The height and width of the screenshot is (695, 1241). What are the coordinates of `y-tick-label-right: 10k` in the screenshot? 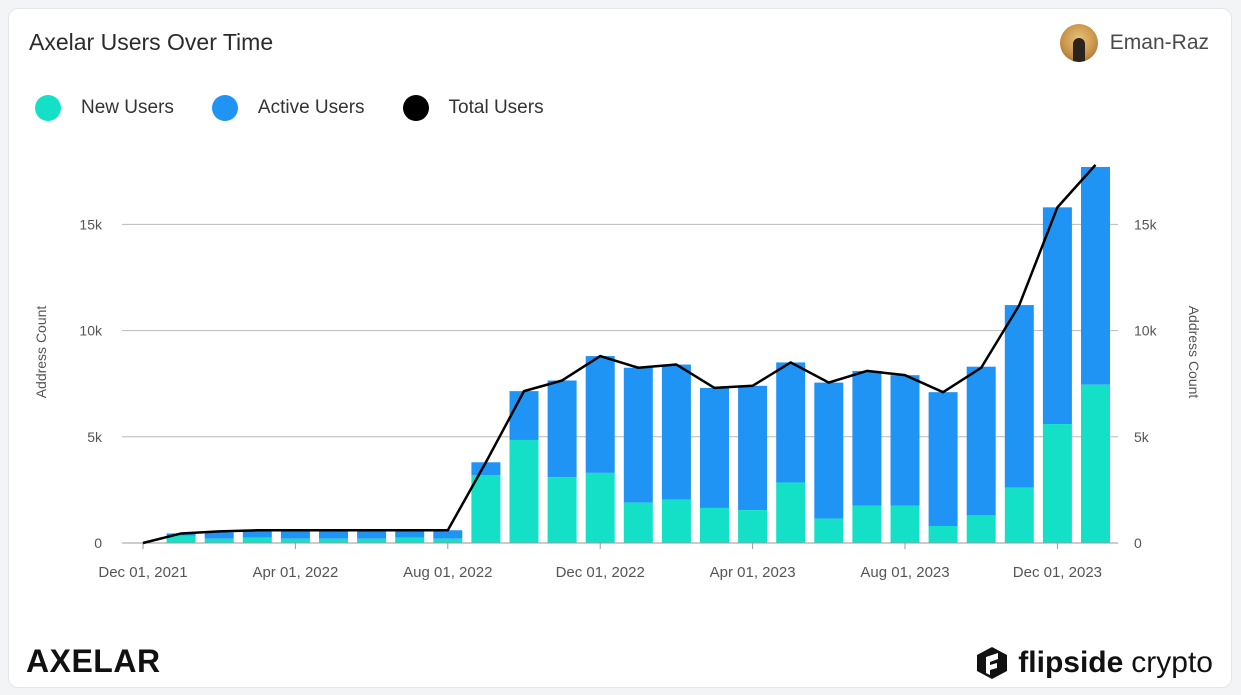 It's located at (1146, 331).